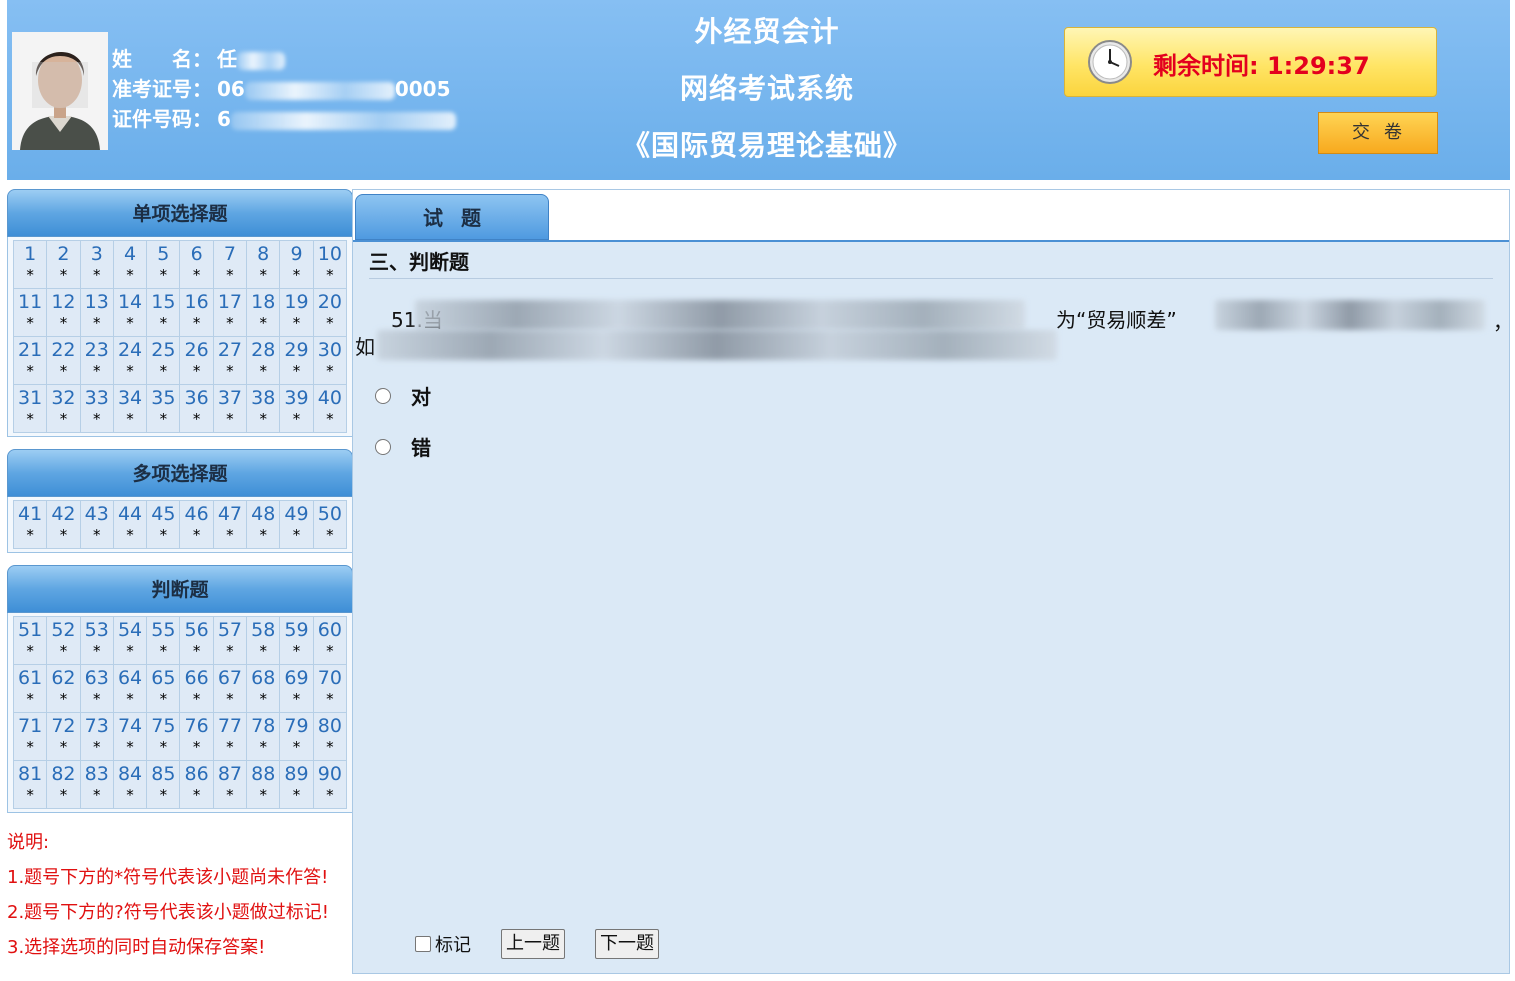 This screenshot has width=1515, height=981. What do you see at coordinates (296, 350) in the screenshot?
I see `question-number: 29` at bounding box center [296, 350].